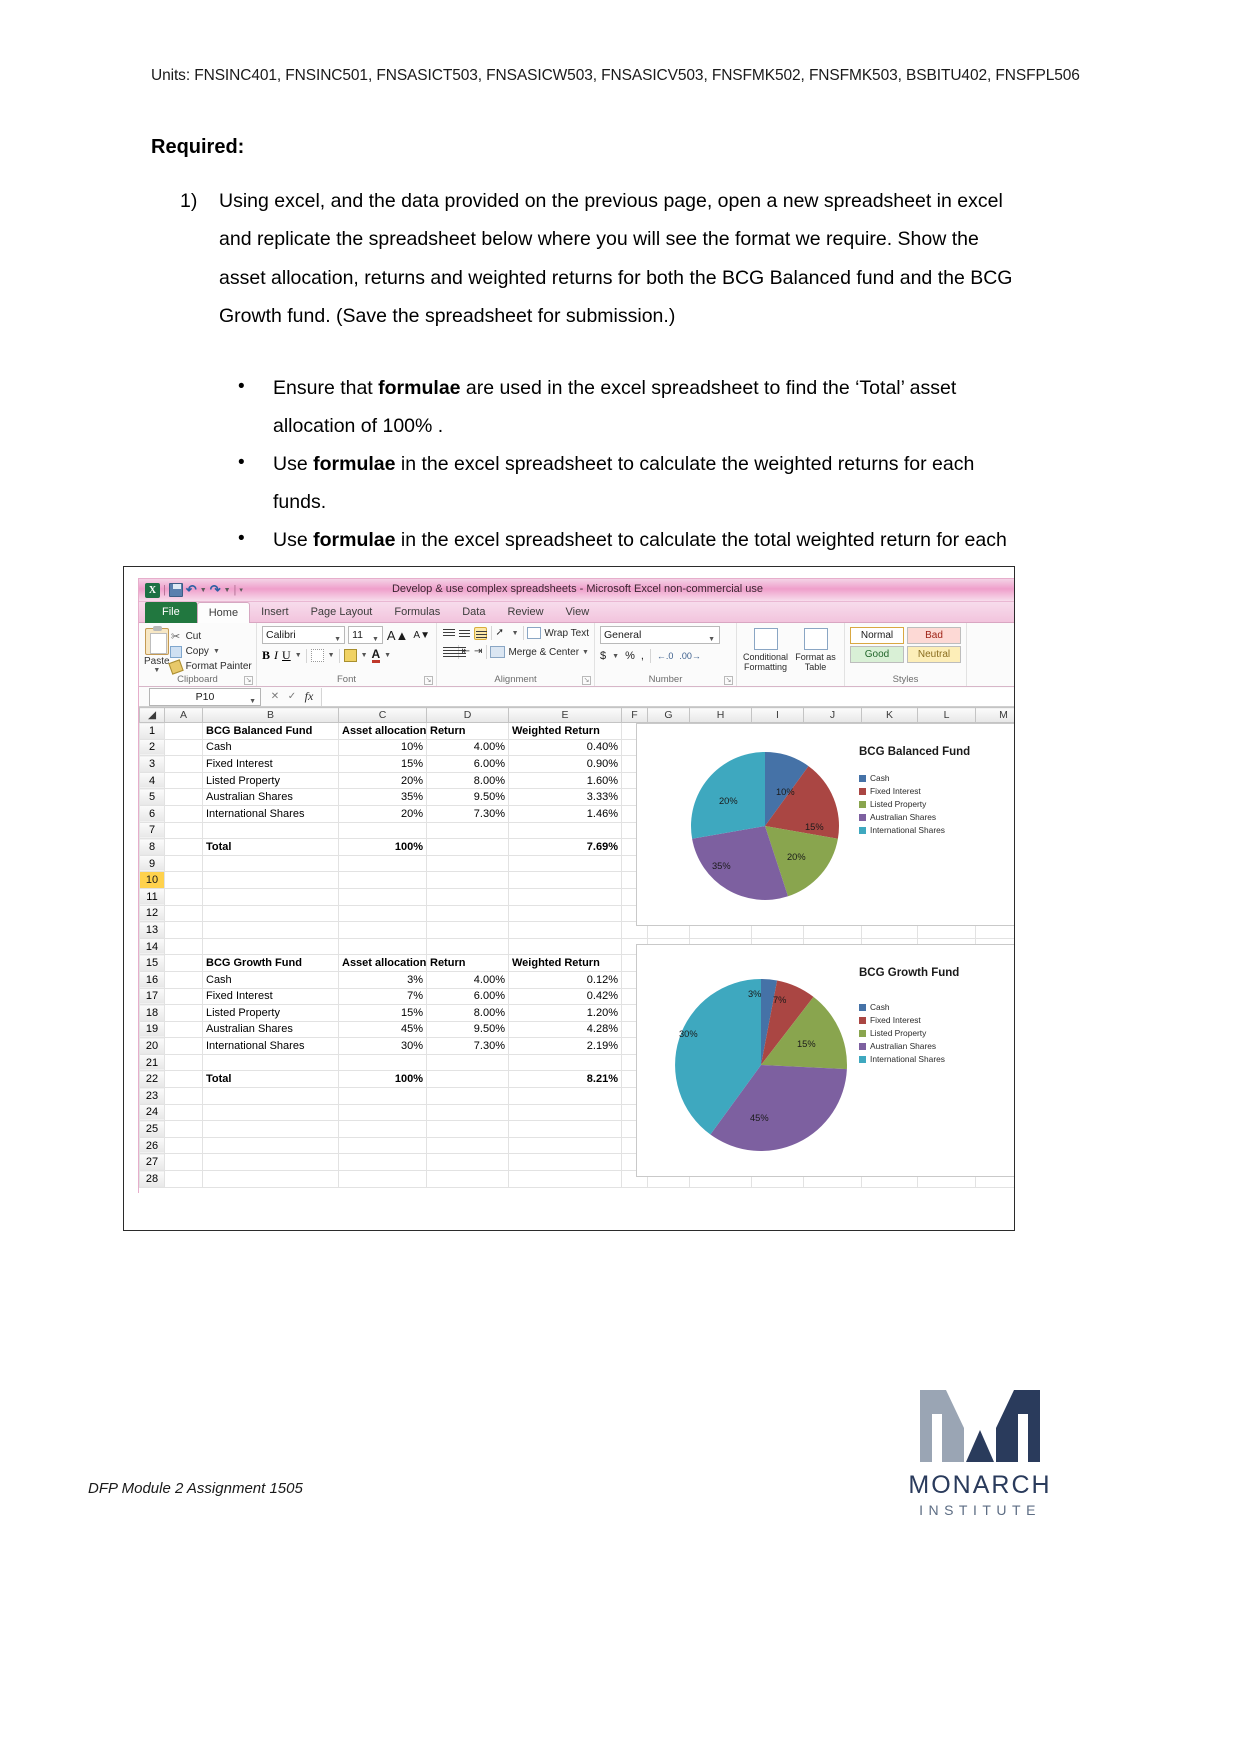 Image resolution: width=1241 pixels, height=1754 pixels. Describe the element at coordinates (152, 1013) in the screenshot. I see `row-header-18: 18` at that location.